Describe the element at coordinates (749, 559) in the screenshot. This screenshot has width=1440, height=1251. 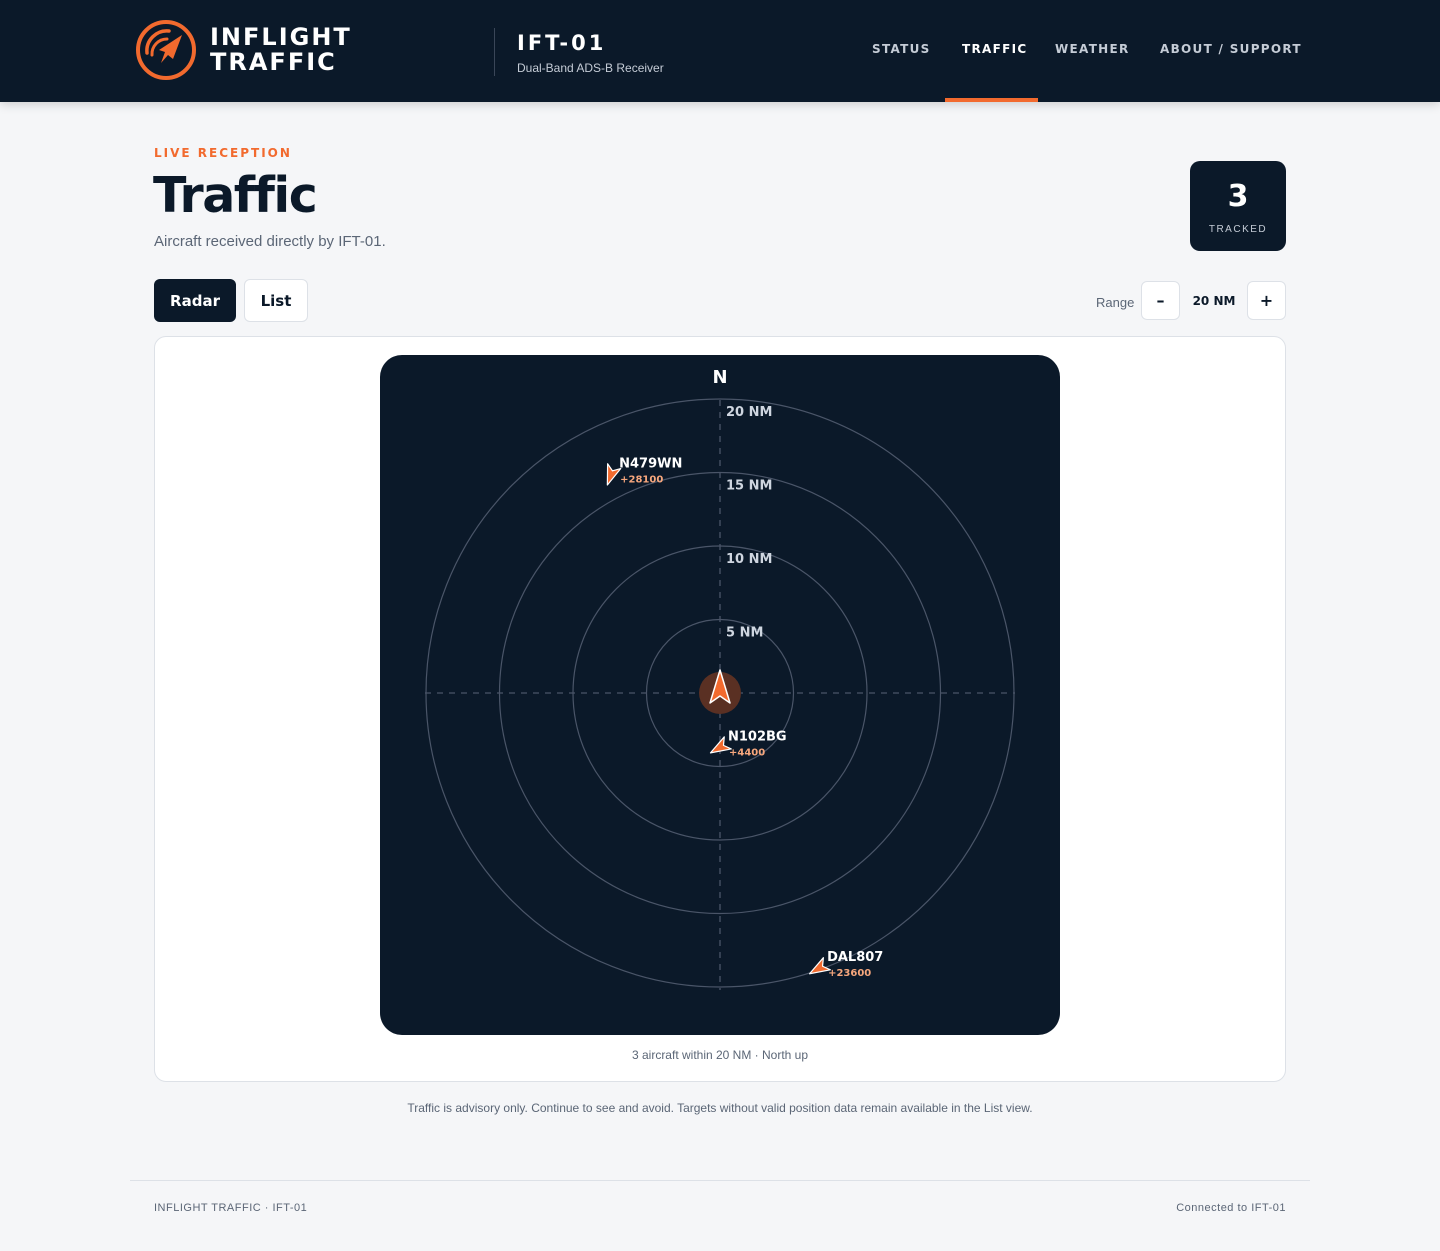
I see `range-ring-label: 10 NM` at that location.